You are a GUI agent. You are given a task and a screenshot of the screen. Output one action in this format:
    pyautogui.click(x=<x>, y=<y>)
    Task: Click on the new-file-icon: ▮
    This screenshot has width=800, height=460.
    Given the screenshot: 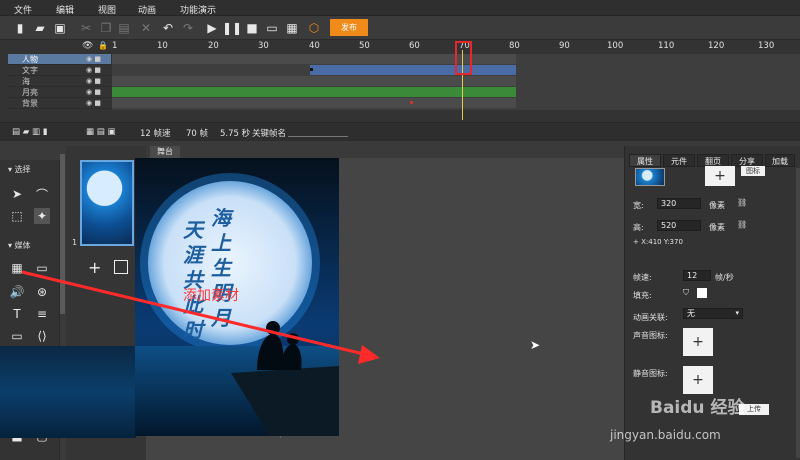 What is the action you would take?
    pyautogui.click(x=20, y=28)
    